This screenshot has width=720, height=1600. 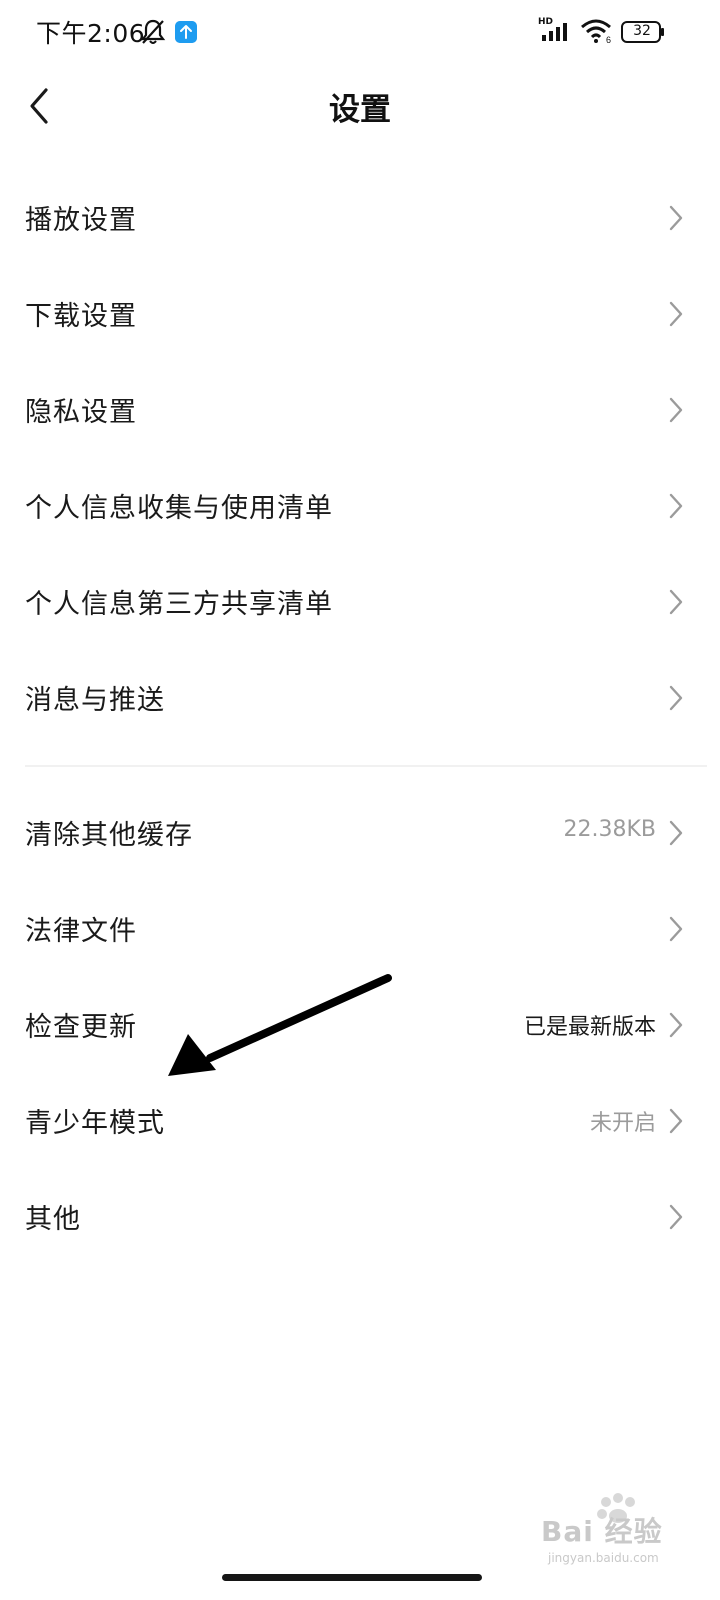 What do you see at coordinates (602, 1531) in the screenshot?
I see `watermark-brand: Bai 经验` at bounding box center [602, 1531].